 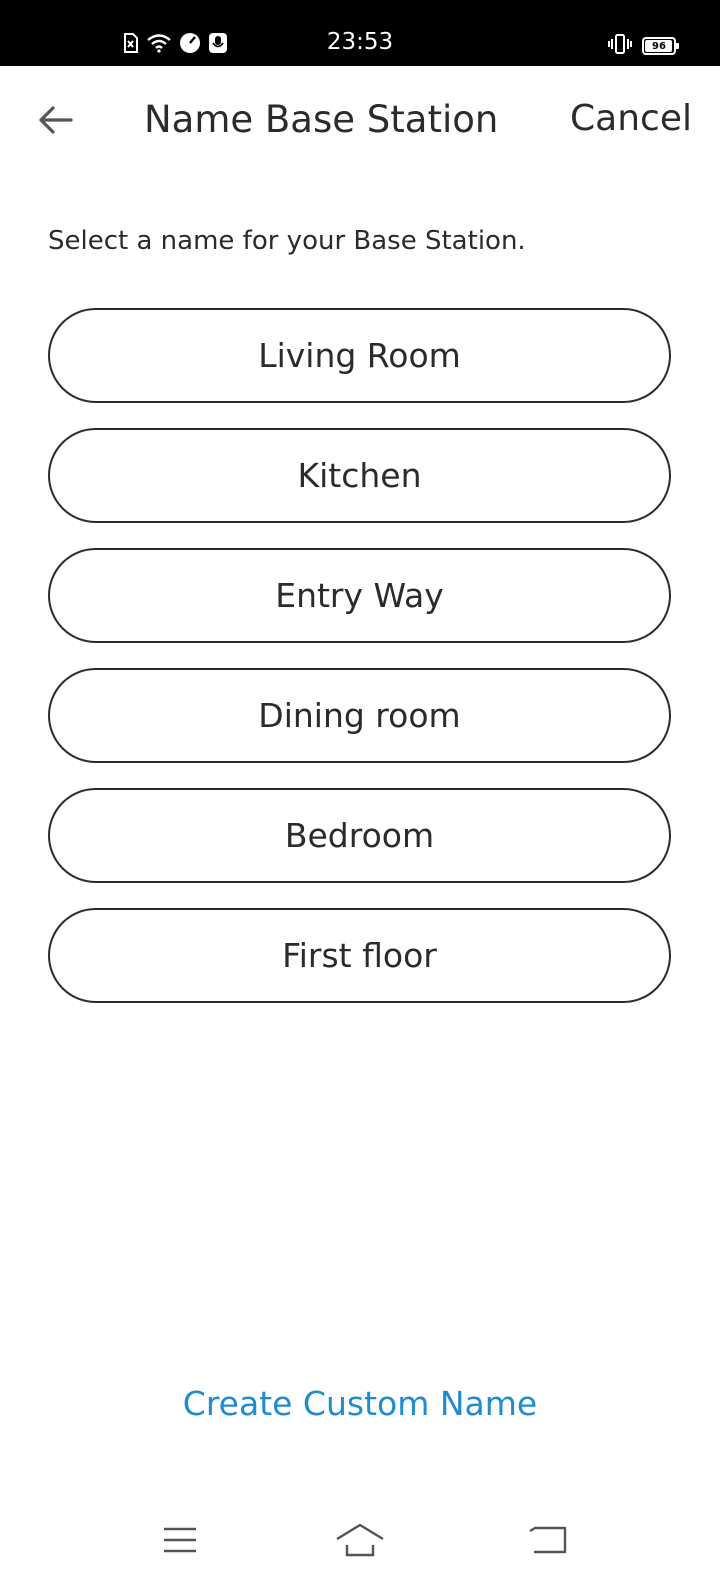 I want to click on status-icons-right: 96, so click(x=643, y=46).